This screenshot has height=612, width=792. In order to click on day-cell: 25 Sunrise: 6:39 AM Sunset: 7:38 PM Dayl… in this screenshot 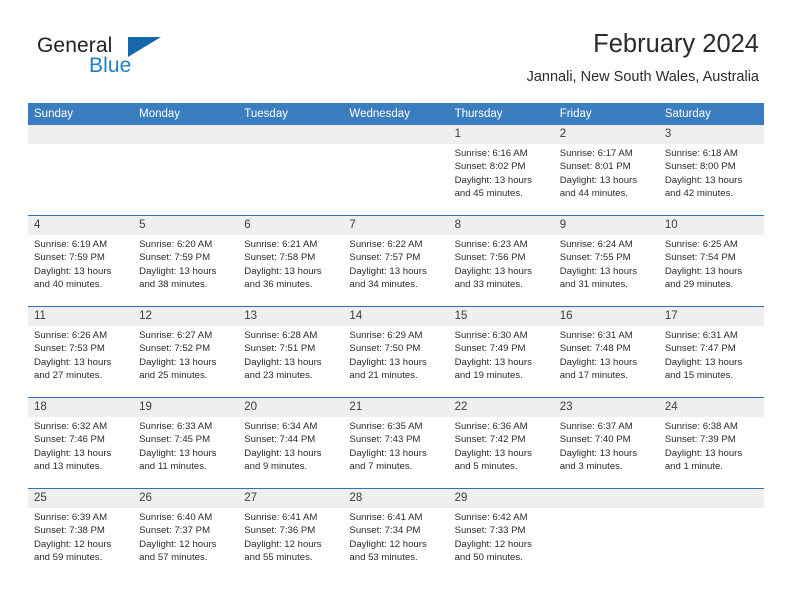, I will do `click(81, 534)`.